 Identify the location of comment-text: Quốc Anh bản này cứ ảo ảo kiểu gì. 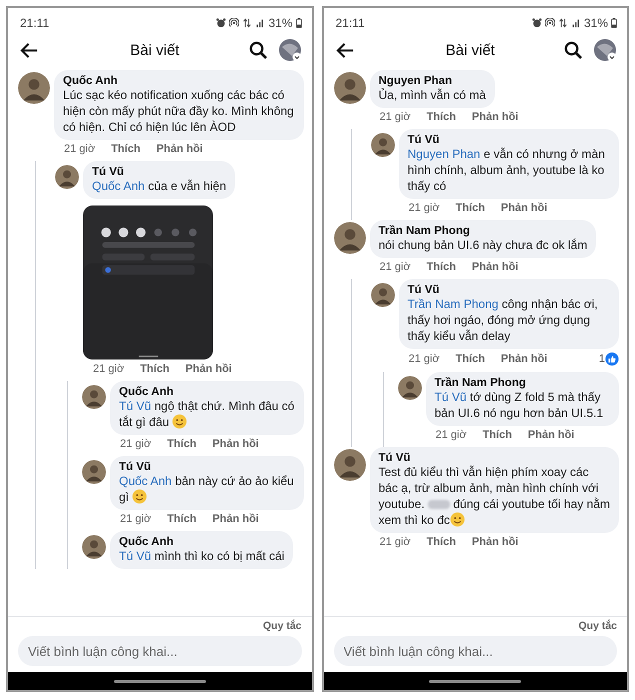
(206, 489).